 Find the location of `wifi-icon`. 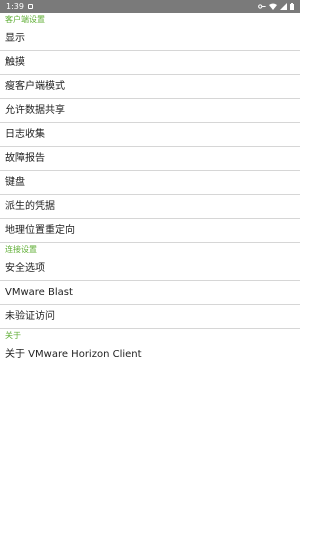

wifi-icon is located at coordinates (273, 6).